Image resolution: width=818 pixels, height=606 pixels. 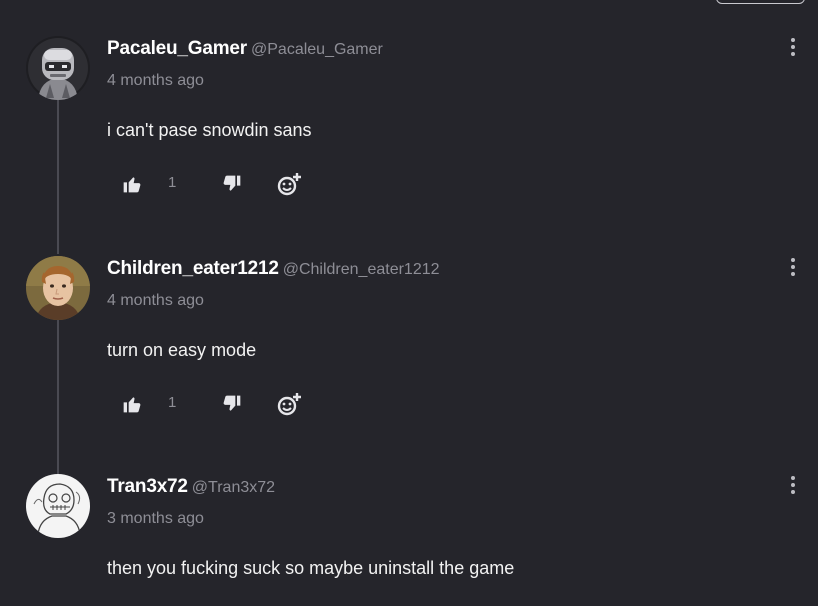 I want to click on user-handle: @Pacaleu_Gamer, so click(x=317, y=49).